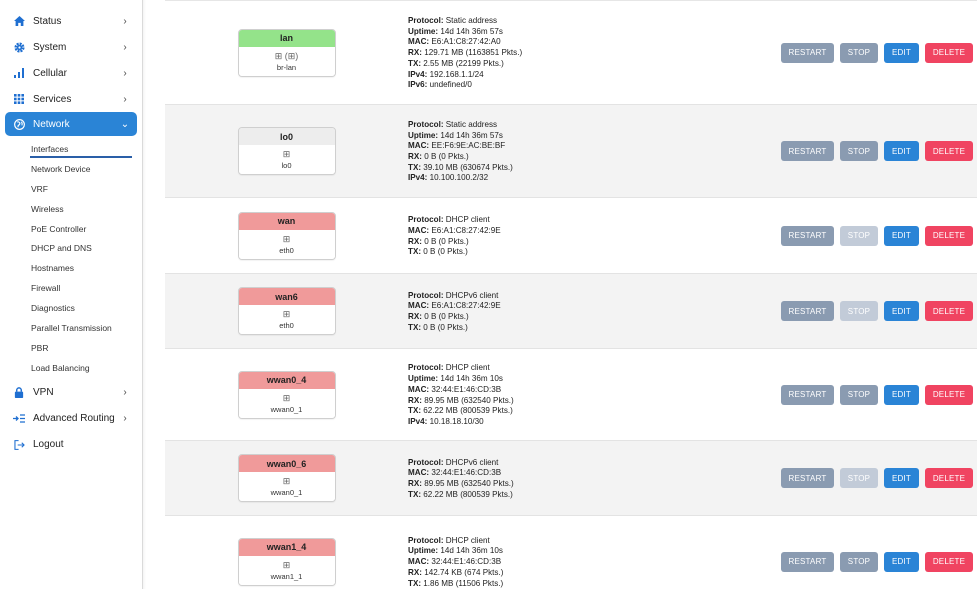 The width and height of the screenshot is (977, 589). What do you see at coordinates (19, 445) in the screenshot?
I see `logout-icon` at bounding box center [19, 445].